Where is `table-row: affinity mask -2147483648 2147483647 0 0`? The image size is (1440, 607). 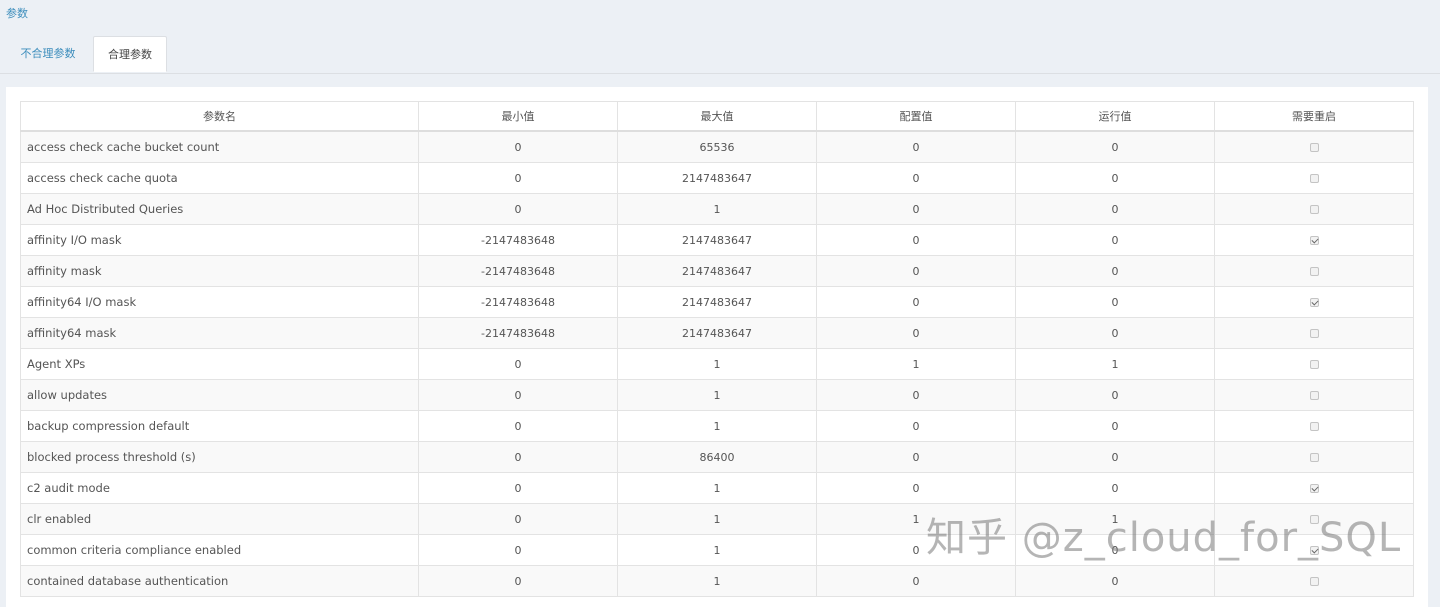
table-row: affinity mask -2147483648 2147483647 0 0 is located at coordinates (717, 271).